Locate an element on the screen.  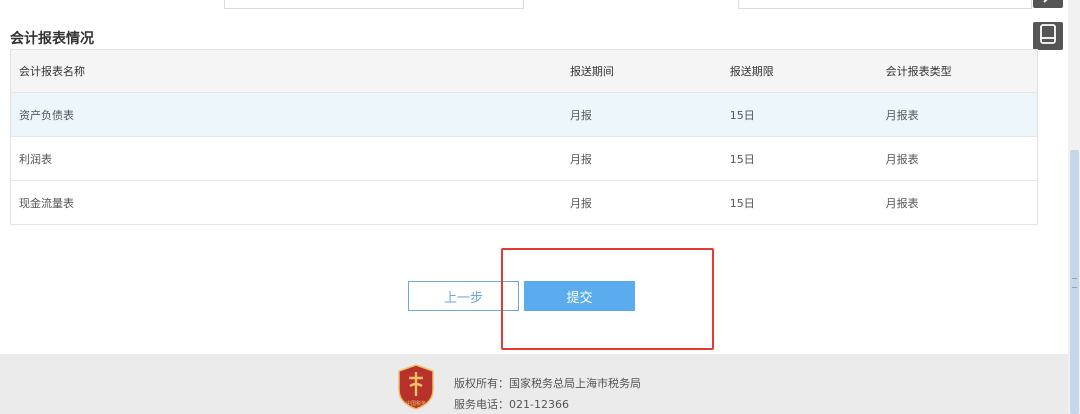
cell-report-name: 资产负债表 is located at coordinates (286, 114).